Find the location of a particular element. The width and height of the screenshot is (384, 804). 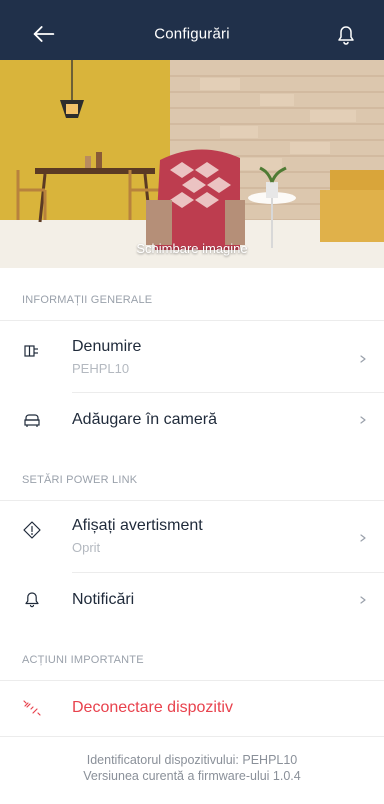

row-show-warning: Afișați avertisment Oprit is located at coordinates (192, 536).